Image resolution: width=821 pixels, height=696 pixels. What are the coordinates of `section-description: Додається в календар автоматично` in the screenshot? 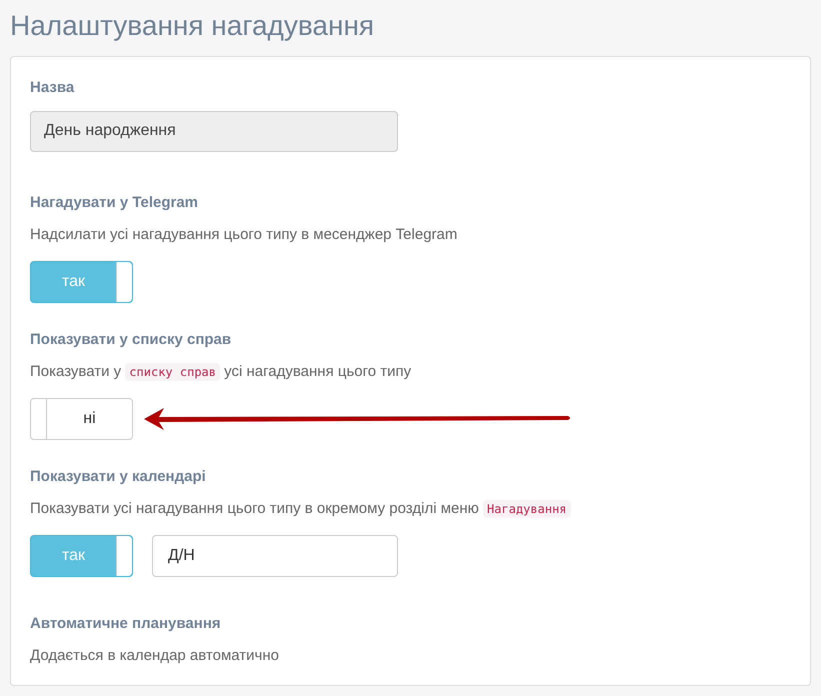 It's located at (155, 656).